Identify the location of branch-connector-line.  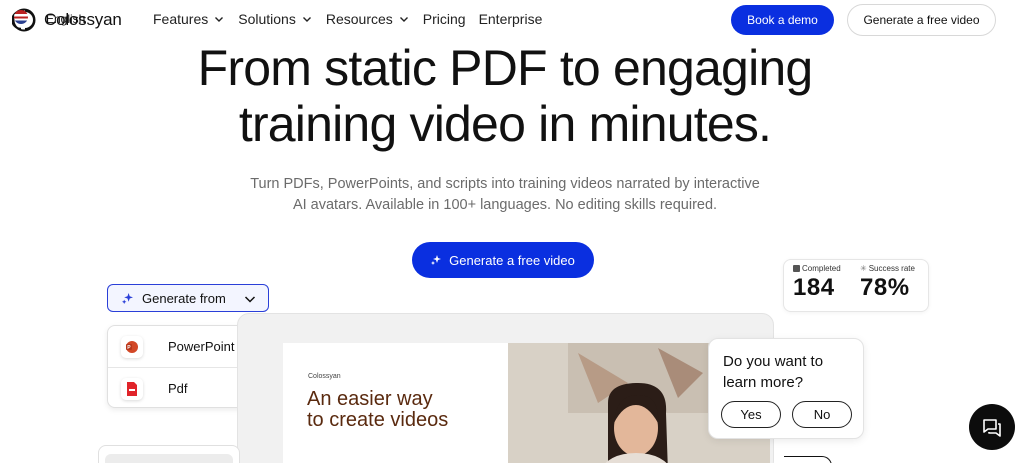
(808, 459).